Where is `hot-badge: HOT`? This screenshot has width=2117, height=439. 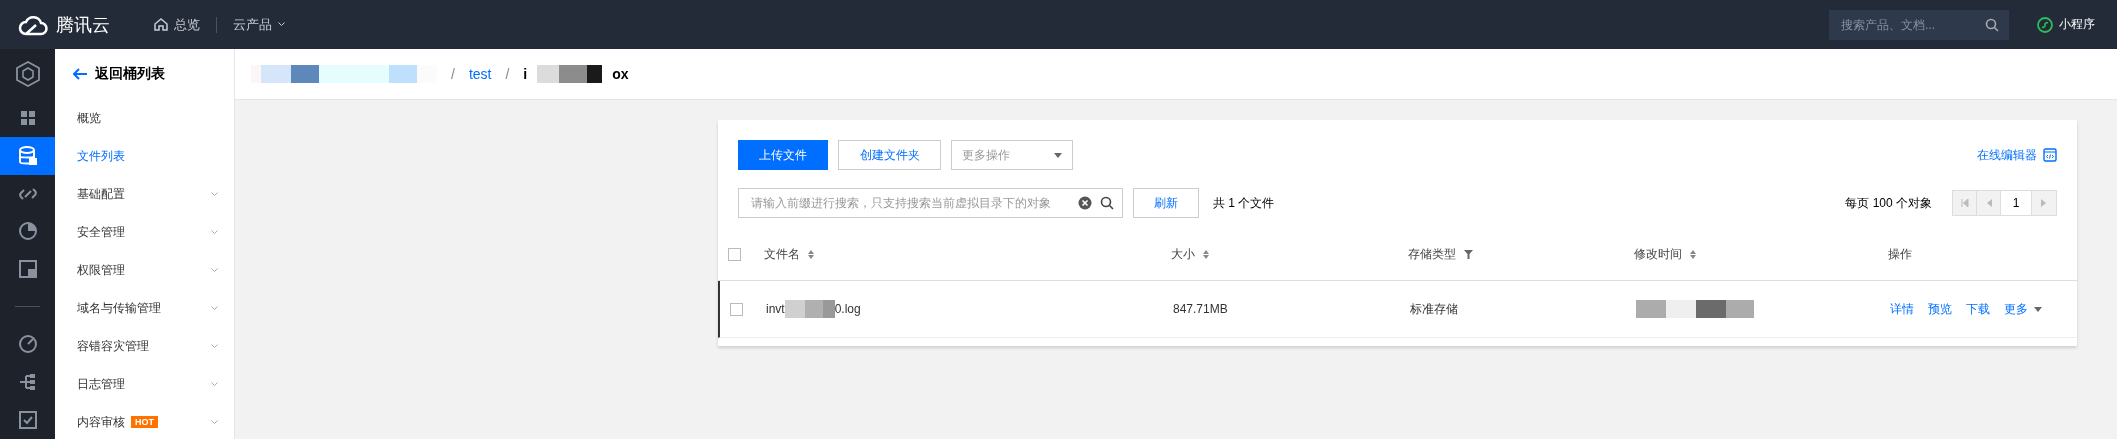
hot-badge: HOT is located at coordinates (144, 422).